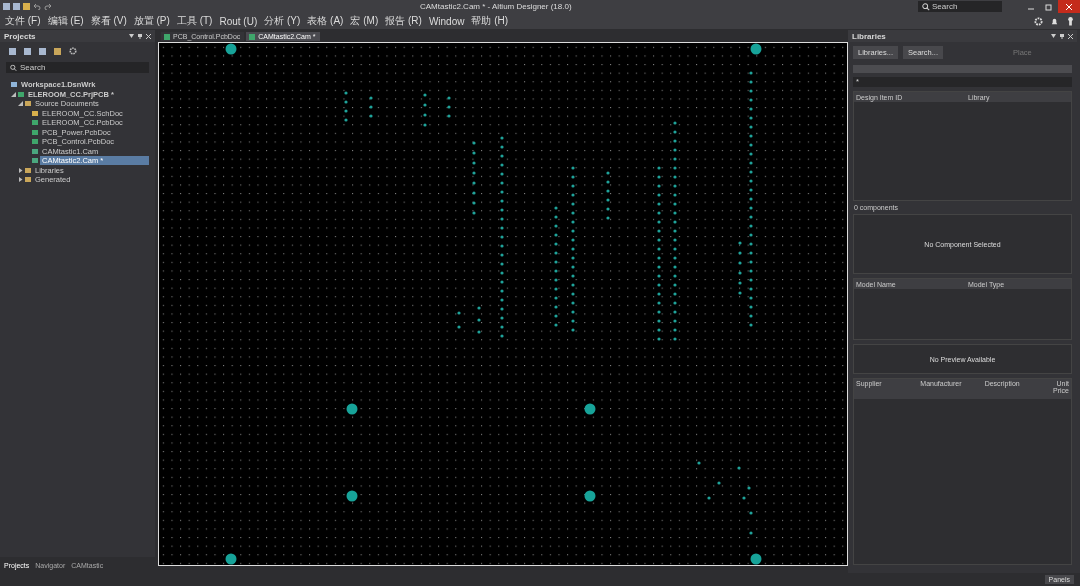 The image size is (1080, 586). I want to click on user-icon, so click(1070, 21).